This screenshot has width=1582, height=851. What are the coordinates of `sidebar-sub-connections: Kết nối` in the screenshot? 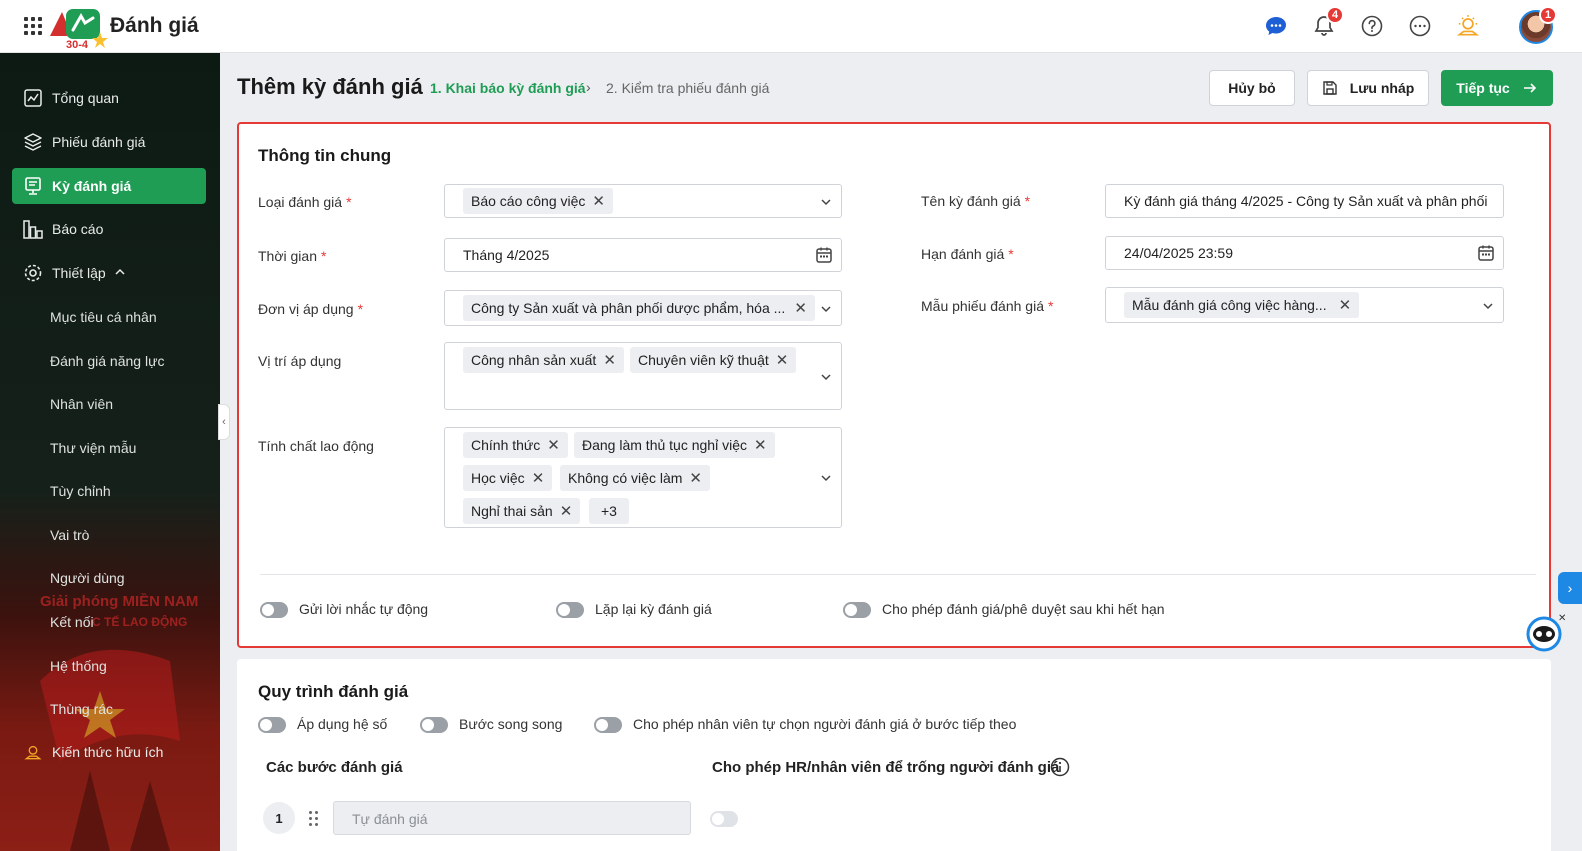 It's located at (72, 622).